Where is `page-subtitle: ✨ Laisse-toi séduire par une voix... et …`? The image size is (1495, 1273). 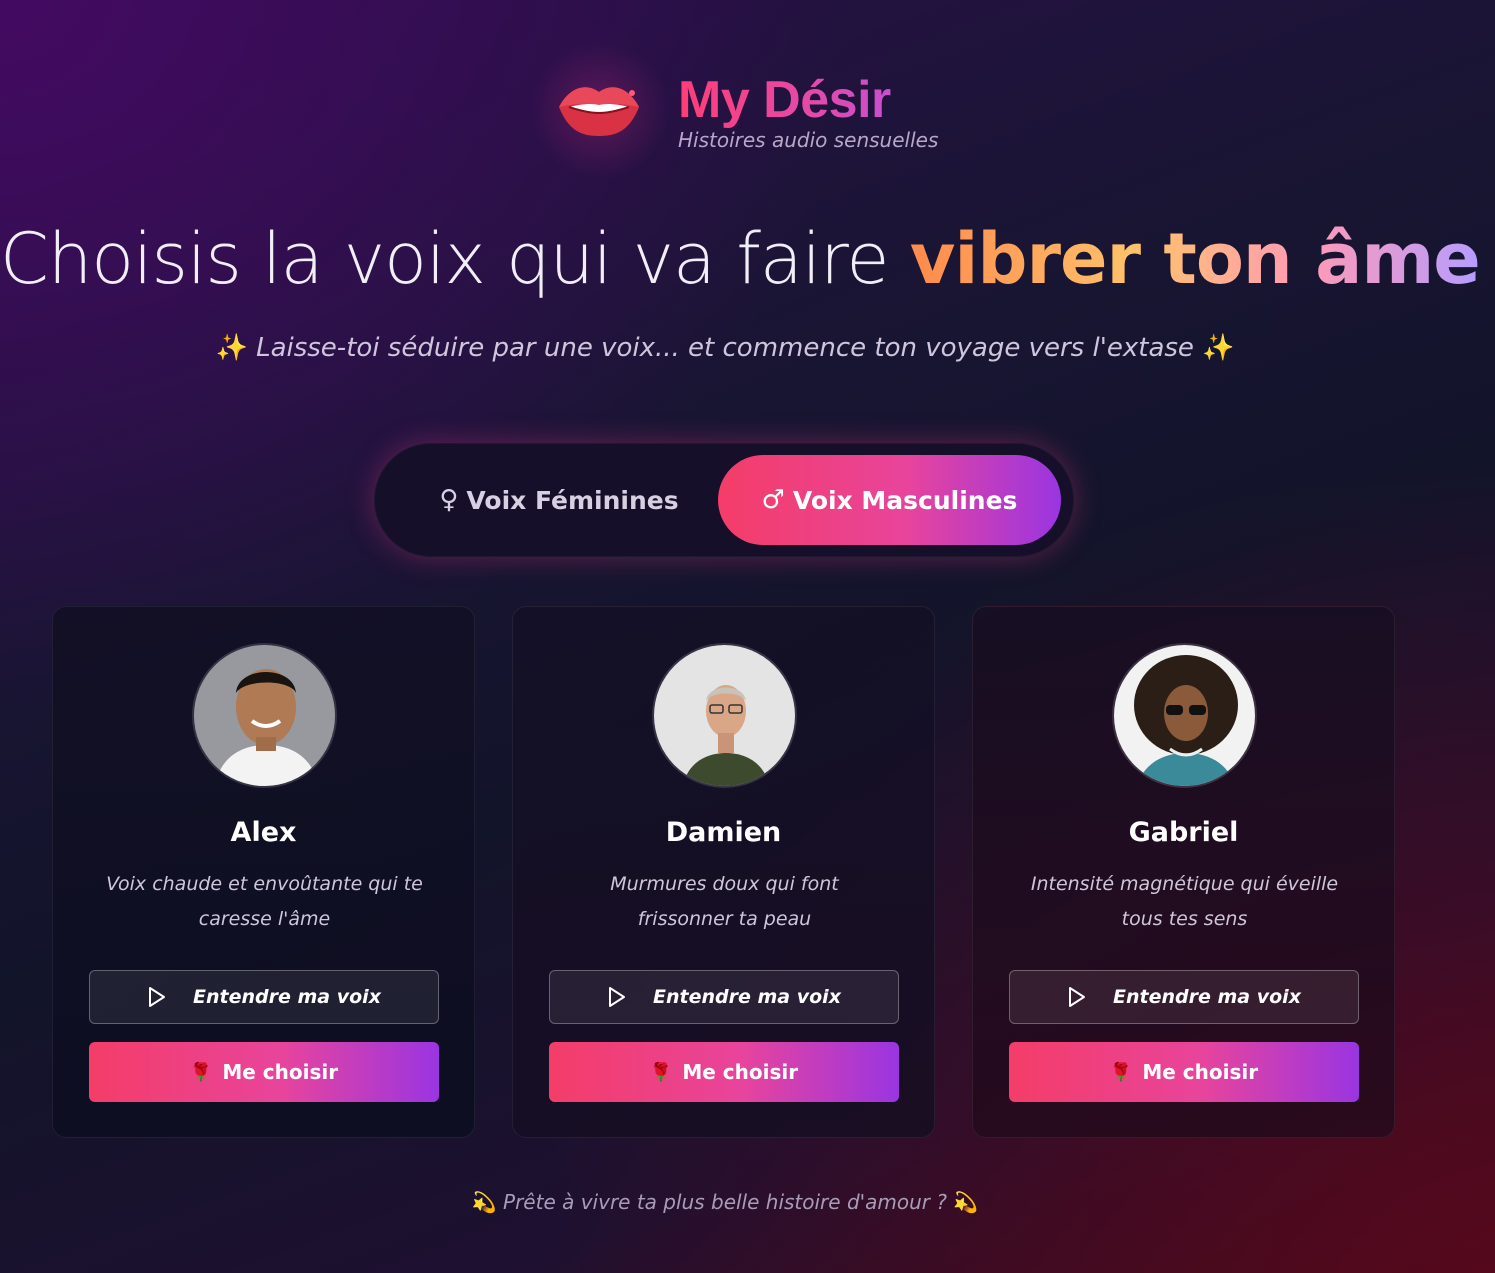 page-subtitle: ✨ Laisse-toi séduire par une voix... et … is located at coordinates (725, 348).